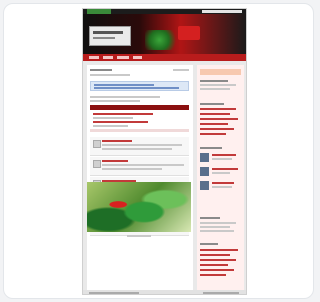 This screenshot has width=320, height=302. What do you see at coordinates (164, 57) in the screenshot?
I see `main-navigation` at bounding box center [164, 57].